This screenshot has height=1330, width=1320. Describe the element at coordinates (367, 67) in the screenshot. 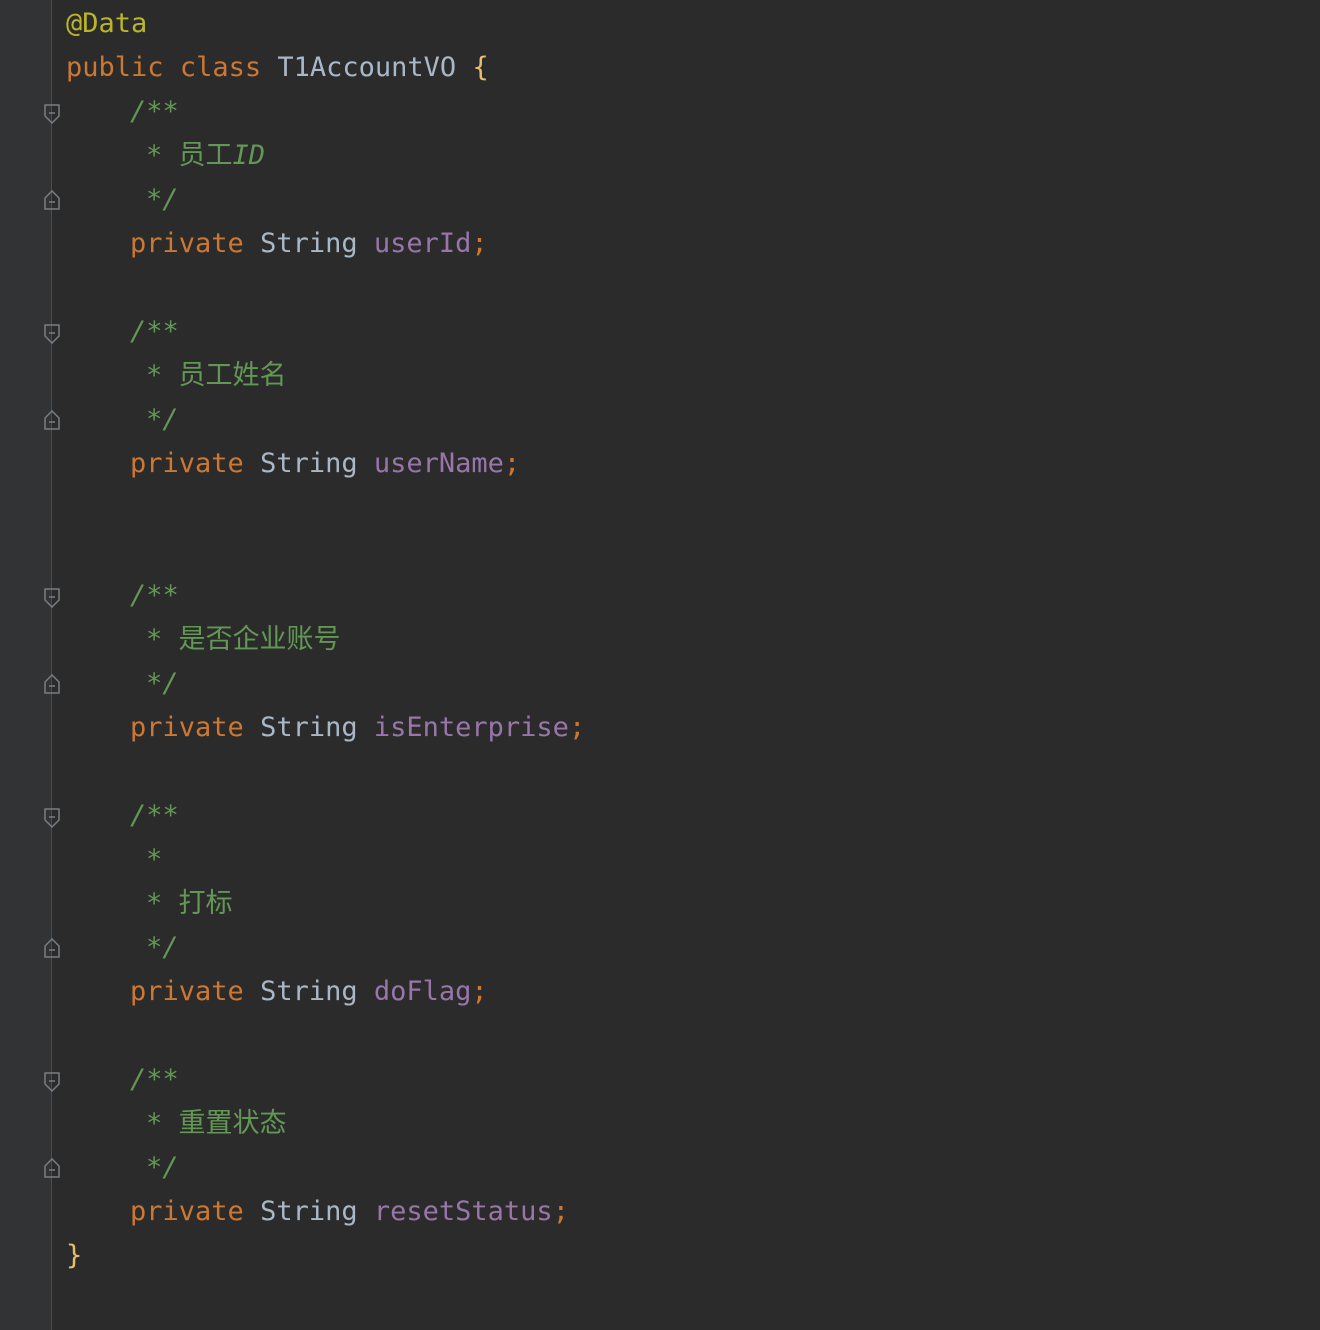

I see `class-name: T1AccountVO` at that location.